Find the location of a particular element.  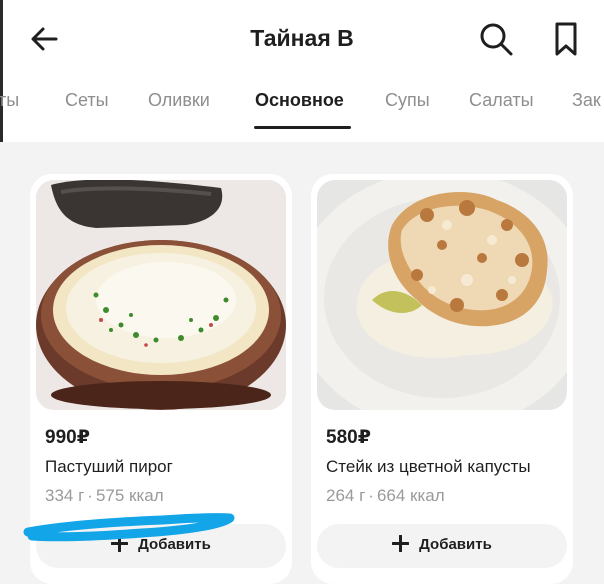

product-price: 580₽ is located at coordinates (348, 437).